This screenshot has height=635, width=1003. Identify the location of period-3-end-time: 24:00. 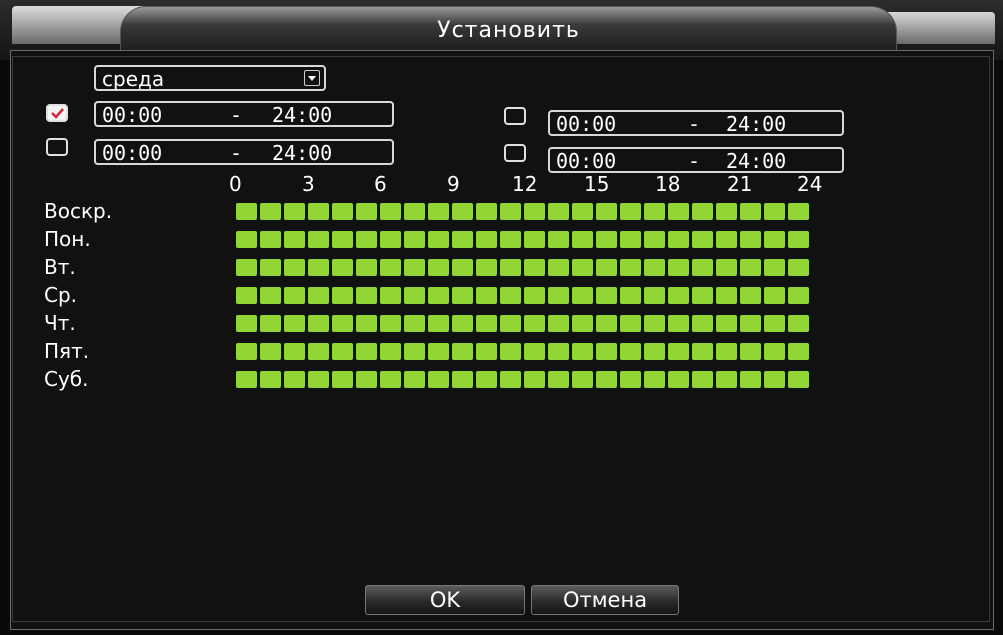
(756, 124).